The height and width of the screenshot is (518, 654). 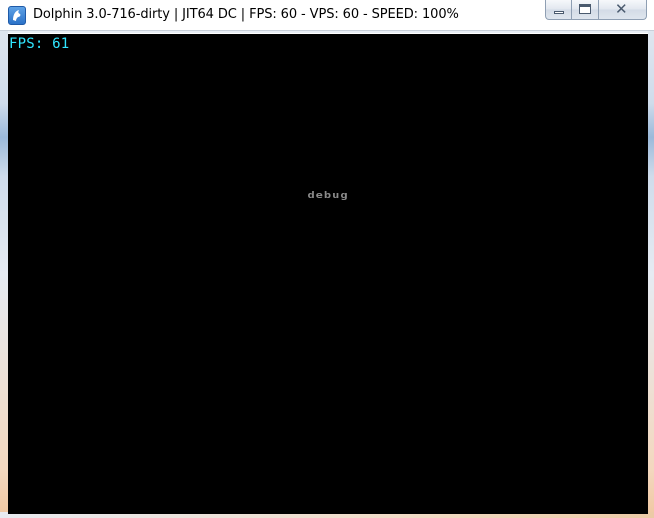 I want to click on window-frame-right, so click(x=651, y=274).